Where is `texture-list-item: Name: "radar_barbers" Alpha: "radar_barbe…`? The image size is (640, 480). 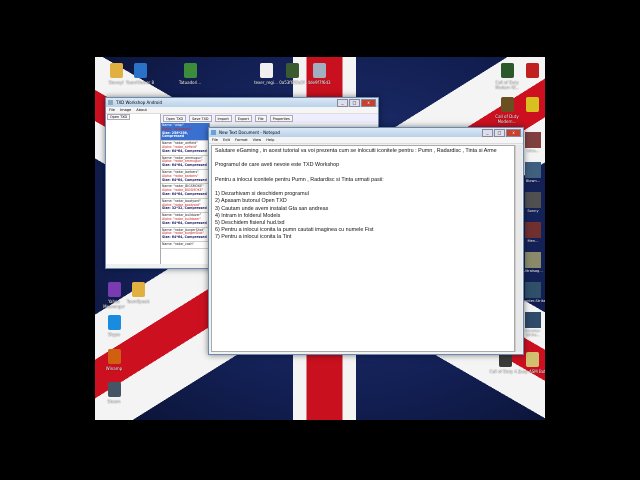 texture-list-item: Name: "radar_barbers" Alpha: "radar_barbe… is located at coordinates (185, 177).